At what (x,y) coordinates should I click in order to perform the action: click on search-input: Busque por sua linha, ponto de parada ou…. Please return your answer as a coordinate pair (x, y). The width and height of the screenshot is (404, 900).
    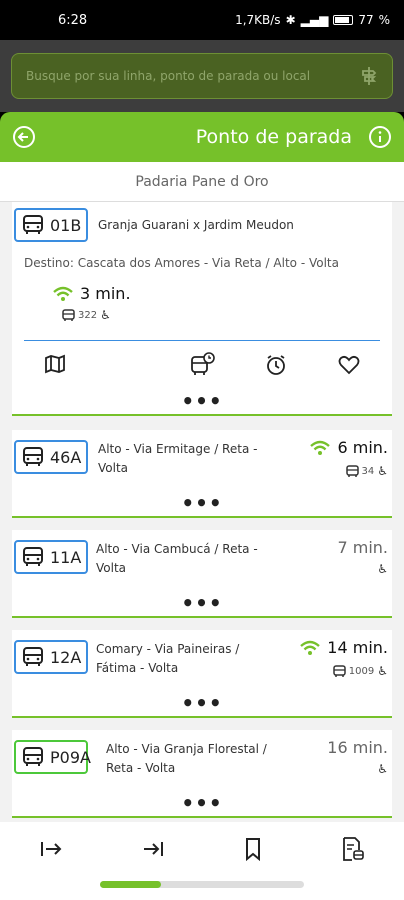
    Looking at the image, I should click on (202, 76).